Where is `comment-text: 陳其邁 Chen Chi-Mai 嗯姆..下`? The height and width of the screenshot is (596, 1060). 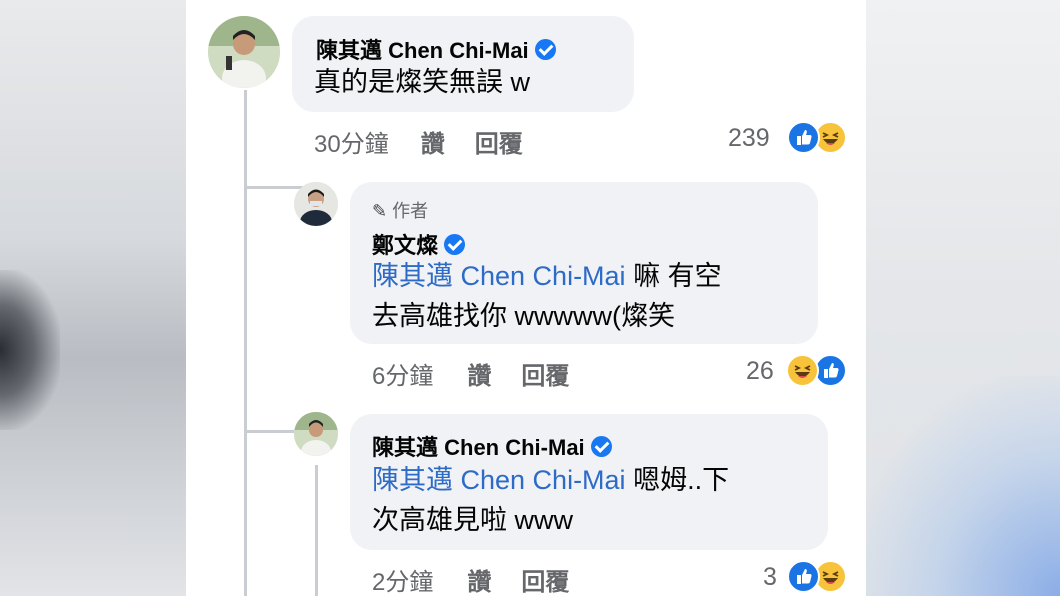
comment-text: 陳其邁 Chen Chi-Mai 嗯姆..下 is located at coordinates (550, 480).